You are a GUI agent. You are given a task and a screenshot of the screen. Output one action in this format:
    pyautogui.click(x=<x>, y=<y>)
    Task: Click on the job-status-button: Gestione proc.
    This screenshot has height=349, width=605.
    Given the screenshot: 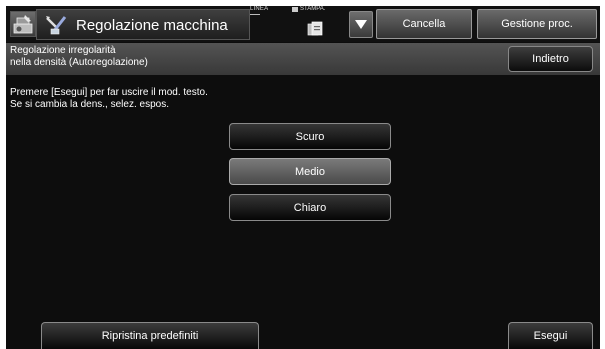 What is the action you would take?
    pyautogui.click(x=537, y=24)
    